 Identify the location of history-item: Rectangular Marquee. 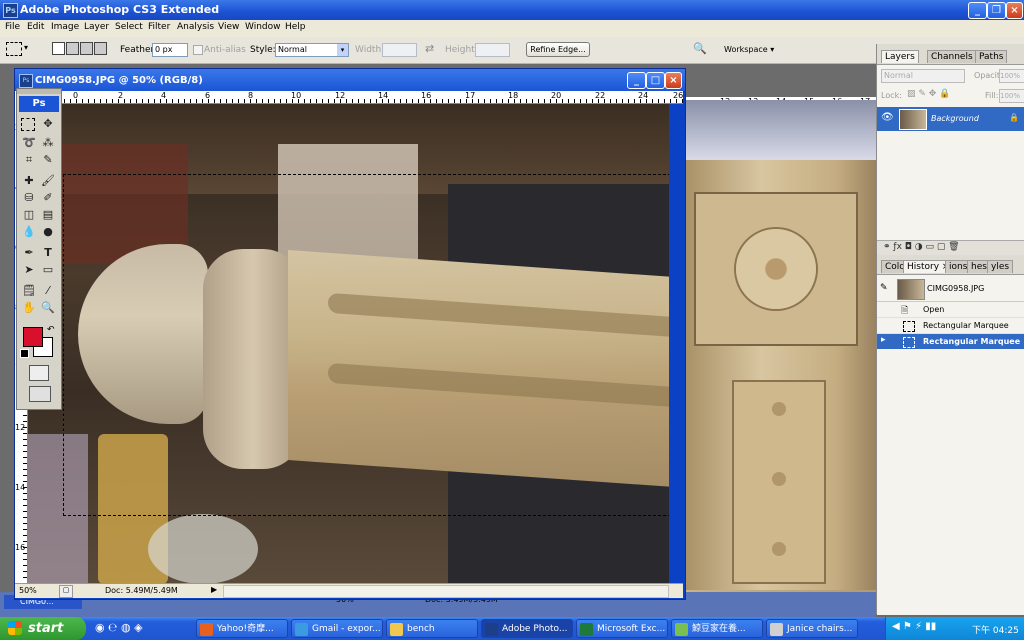
(950, 326).